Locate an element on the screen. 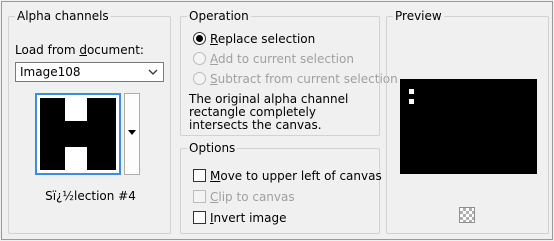  preview-title: Preview is located at coordinates (418, 16).